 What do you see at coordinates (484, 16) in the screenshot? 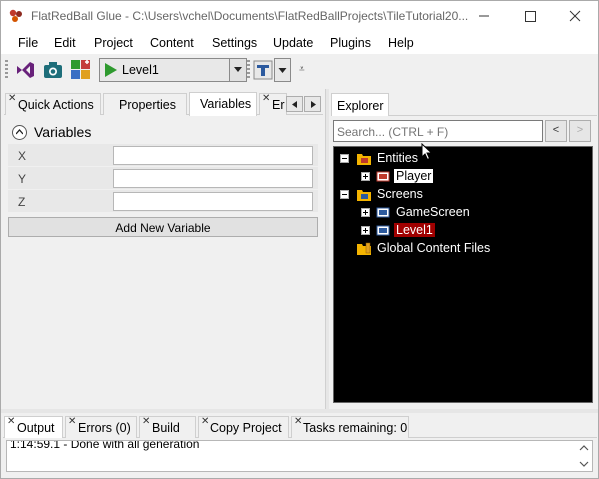
I see `minimize-button` at bounding box center [484, 16].